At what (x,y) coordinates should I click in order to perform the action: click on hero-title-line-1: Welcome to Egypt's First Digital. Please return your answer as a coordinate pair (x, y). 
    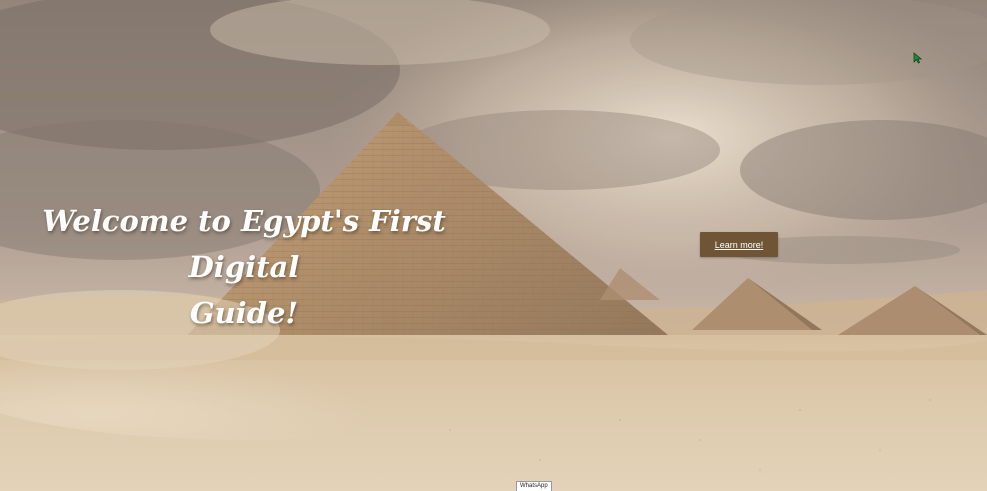
    Looking at the image, I should click on (244, 244).